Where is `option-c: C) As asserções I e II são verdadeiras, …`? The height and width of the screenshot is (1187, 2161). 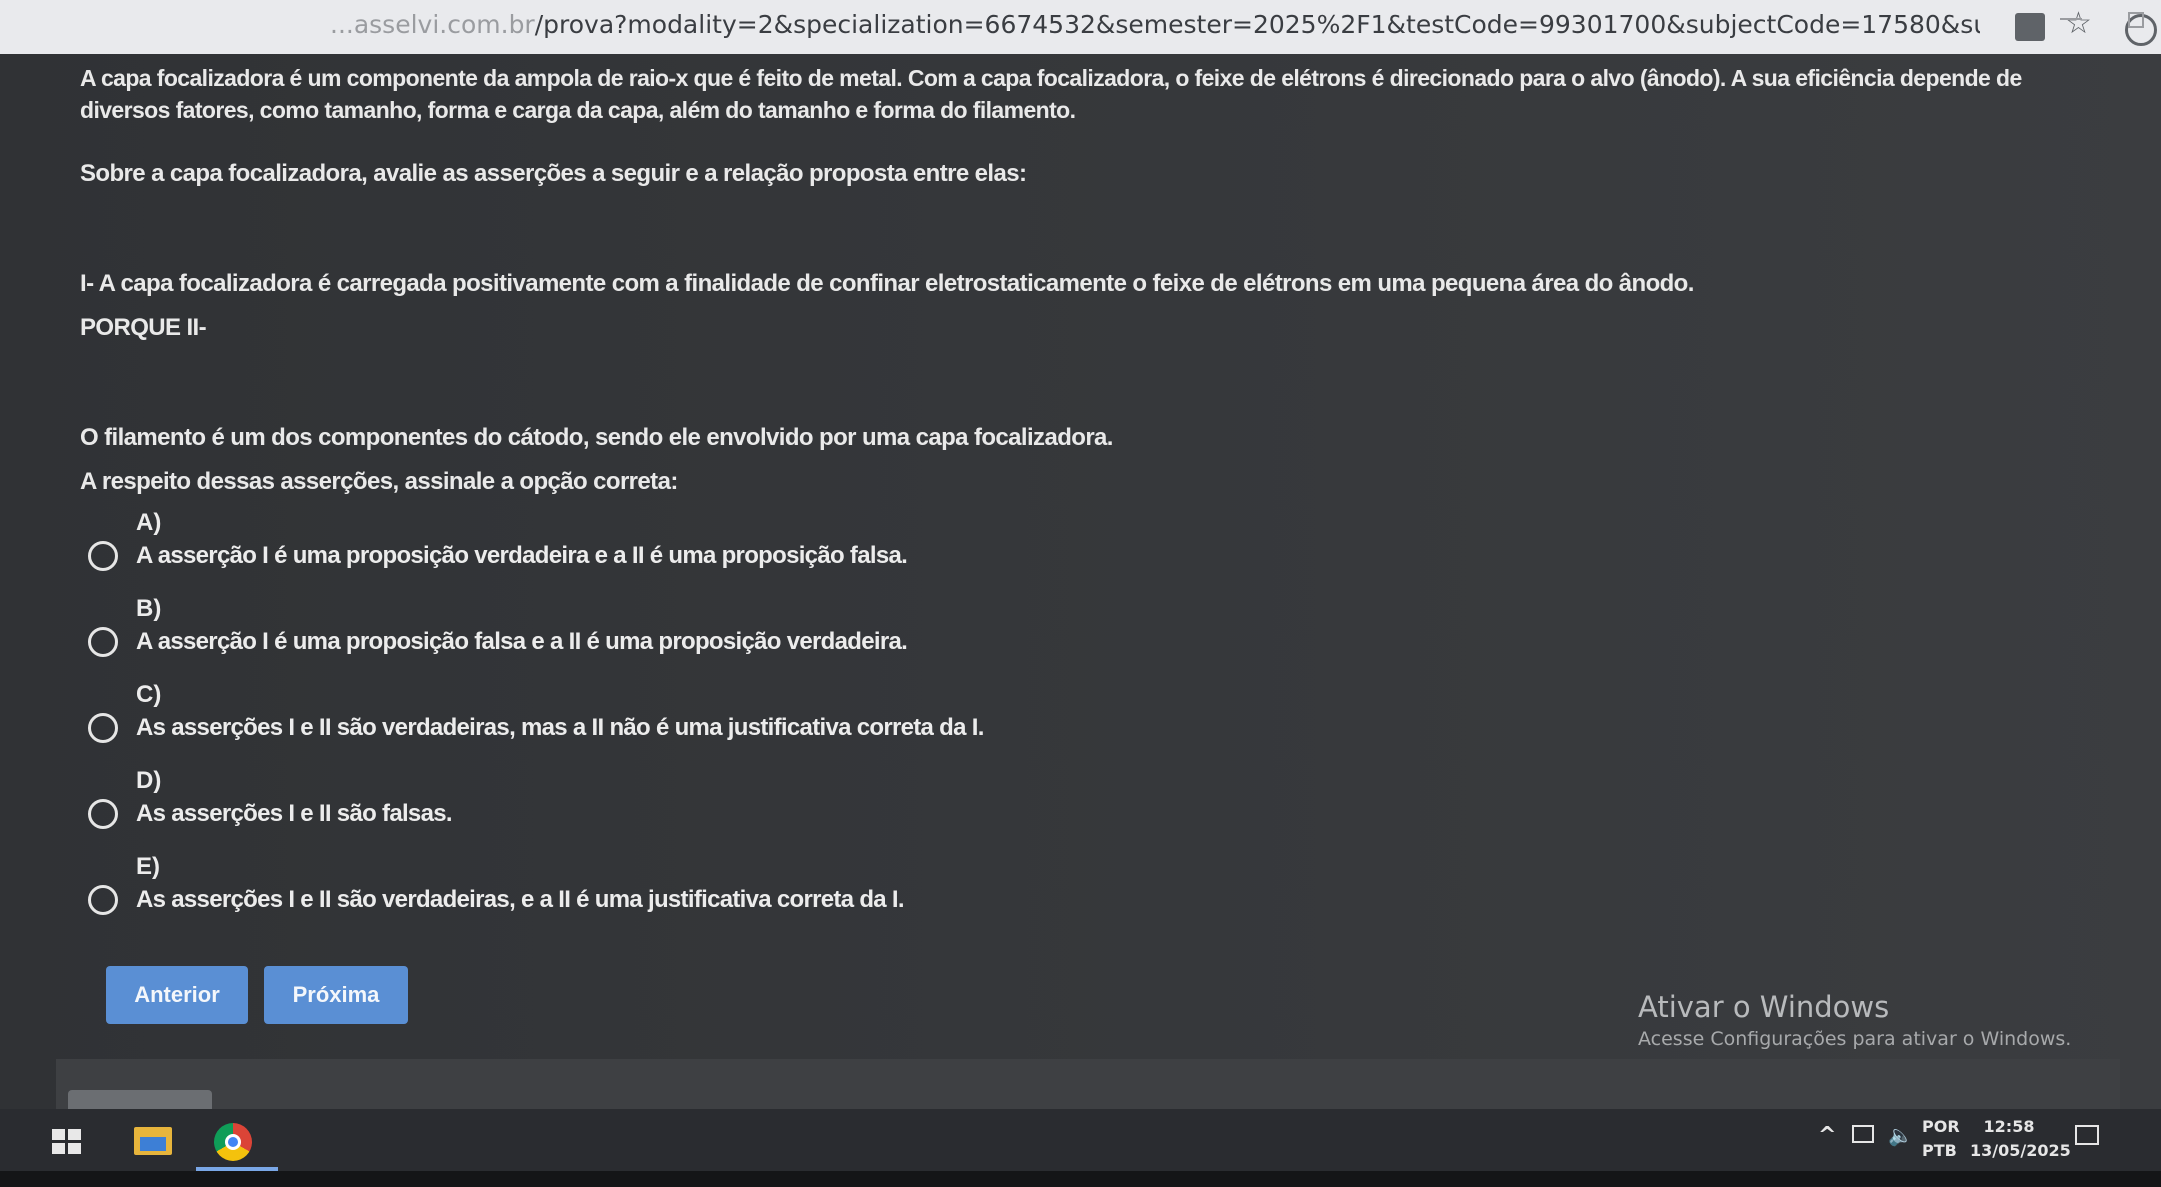
option-c: C) As asserções I e II são verdadeiras, … is located at coordinates (688, 719).